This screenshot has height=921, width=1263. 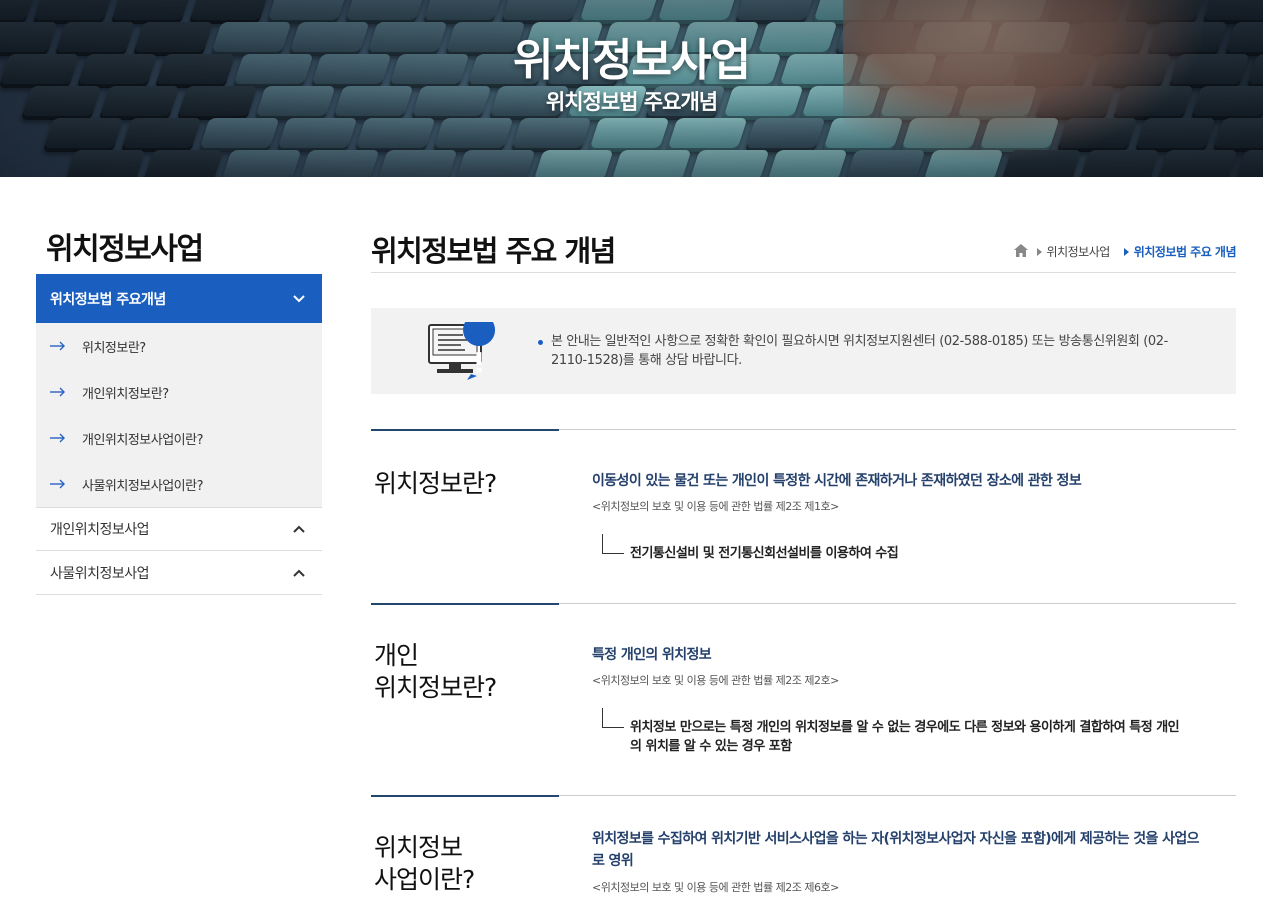 I want to click on sidebar-item-label: 위치정보법 주요개념, so click(x=108, y=299).